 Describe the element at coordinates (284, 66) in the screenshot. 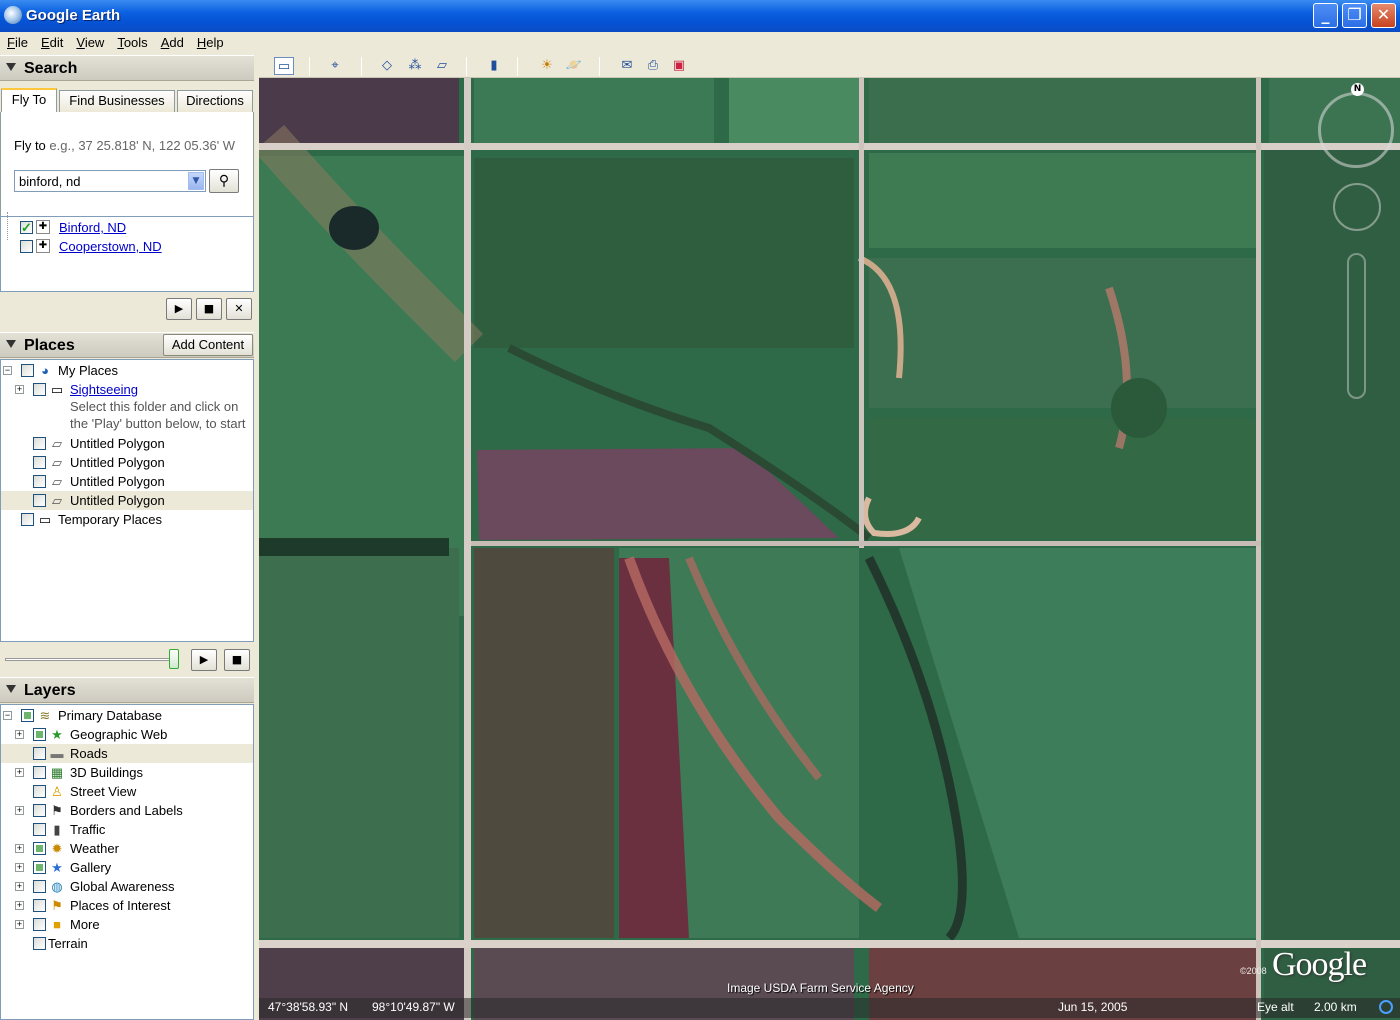

I see `sidebar-toggle-icon: ▭` at that location.